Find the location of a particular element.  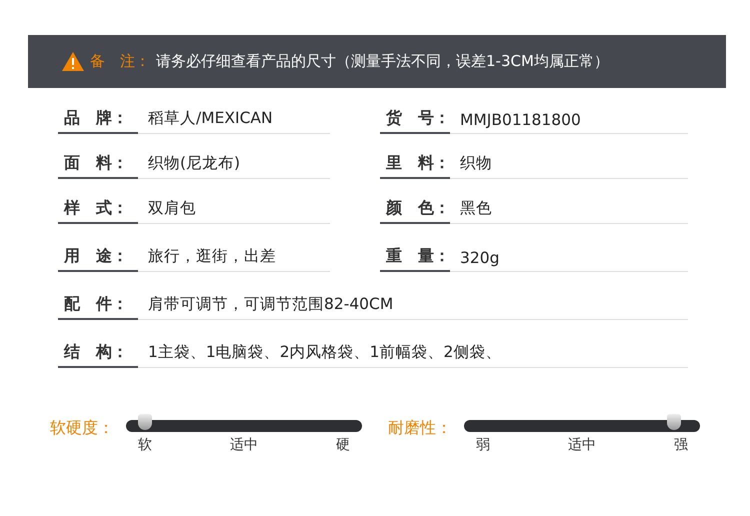

scale-label: 强 is located at coordinates (681, 445).